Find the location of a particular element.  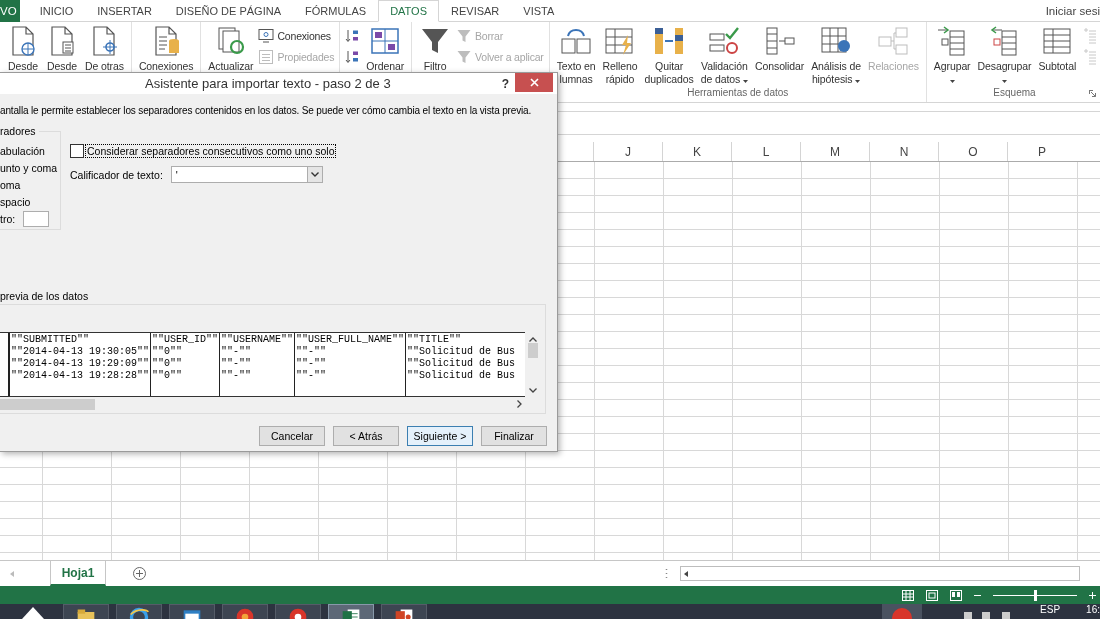

preview-cell: ""2014-04-13 19:30:05"" is located at coordinates (80, 352).